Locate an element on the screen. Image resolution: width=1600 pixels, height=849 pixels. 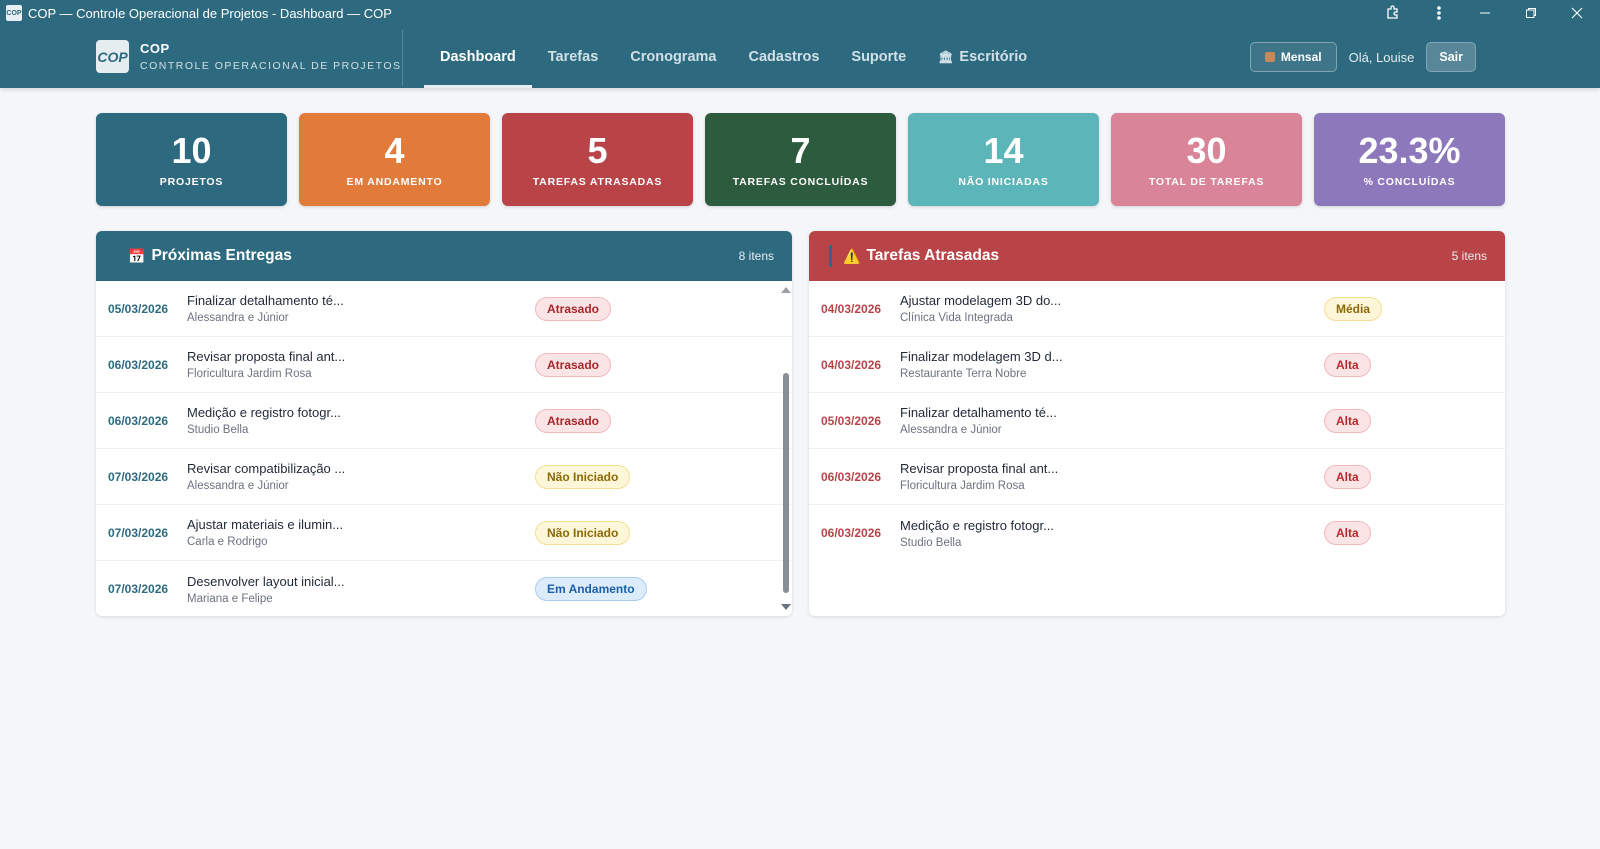
header-actions: Mensal Olá, Louise Sair is located at coordinates (1362, 57).